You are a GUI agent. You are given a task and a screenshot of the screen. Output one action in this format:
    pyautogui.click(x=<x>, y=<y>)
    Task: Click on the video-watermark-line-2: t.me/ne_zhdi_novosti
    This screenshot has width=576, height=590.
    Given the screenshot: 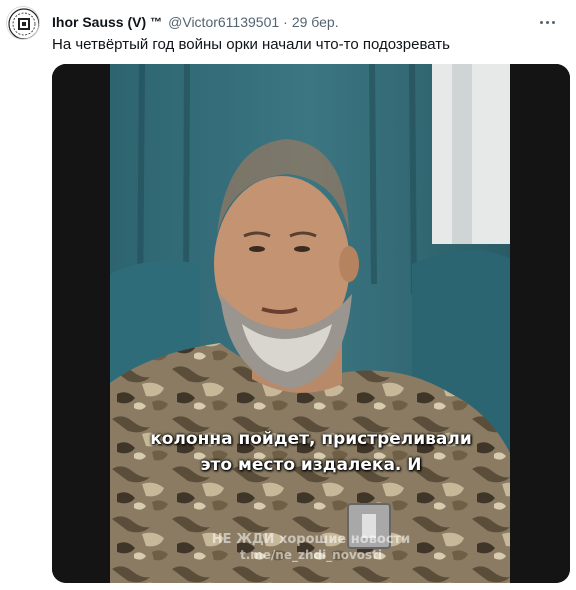 What is the action you would take?
    pyautogui.click(x=311, y=555)
    